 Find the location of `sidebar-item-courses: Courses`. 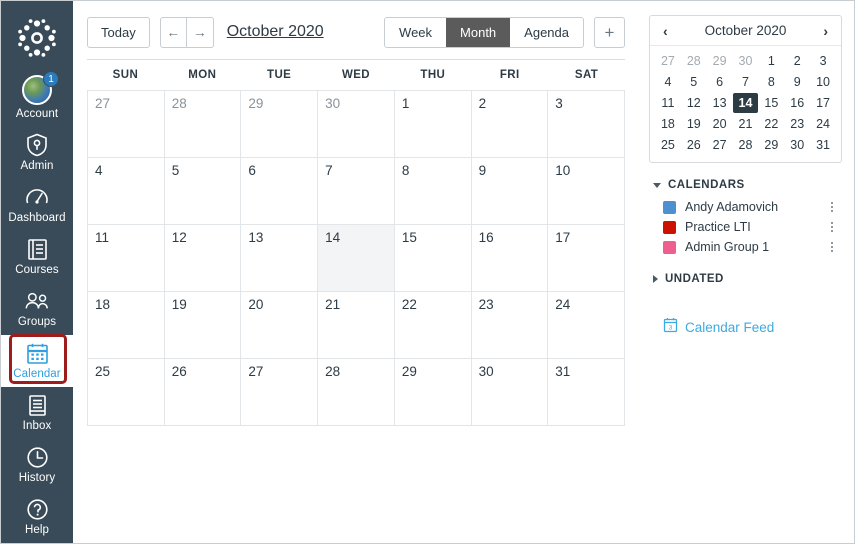

sidebar-item-courses: Courses is located at coordinates (37, 257).